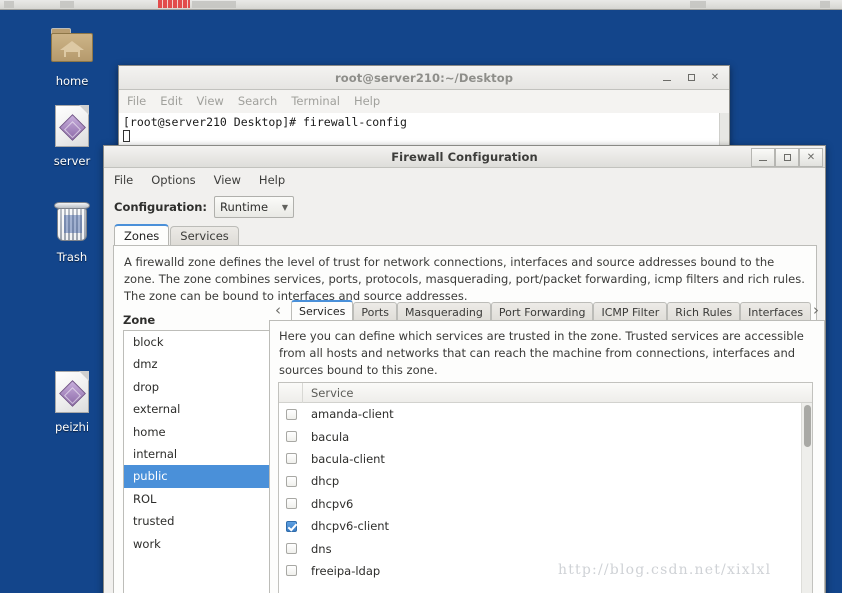  I want to click on desktop-icon-peizhi: peizhi, so click(72, 401).